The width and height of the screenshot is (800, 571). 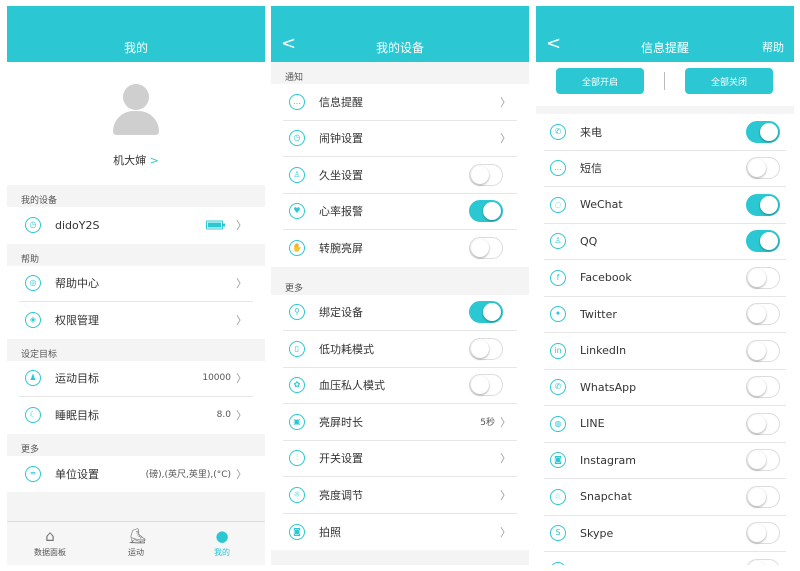 I want to click on heart-rate-toggle, so click(x=486, y=211).